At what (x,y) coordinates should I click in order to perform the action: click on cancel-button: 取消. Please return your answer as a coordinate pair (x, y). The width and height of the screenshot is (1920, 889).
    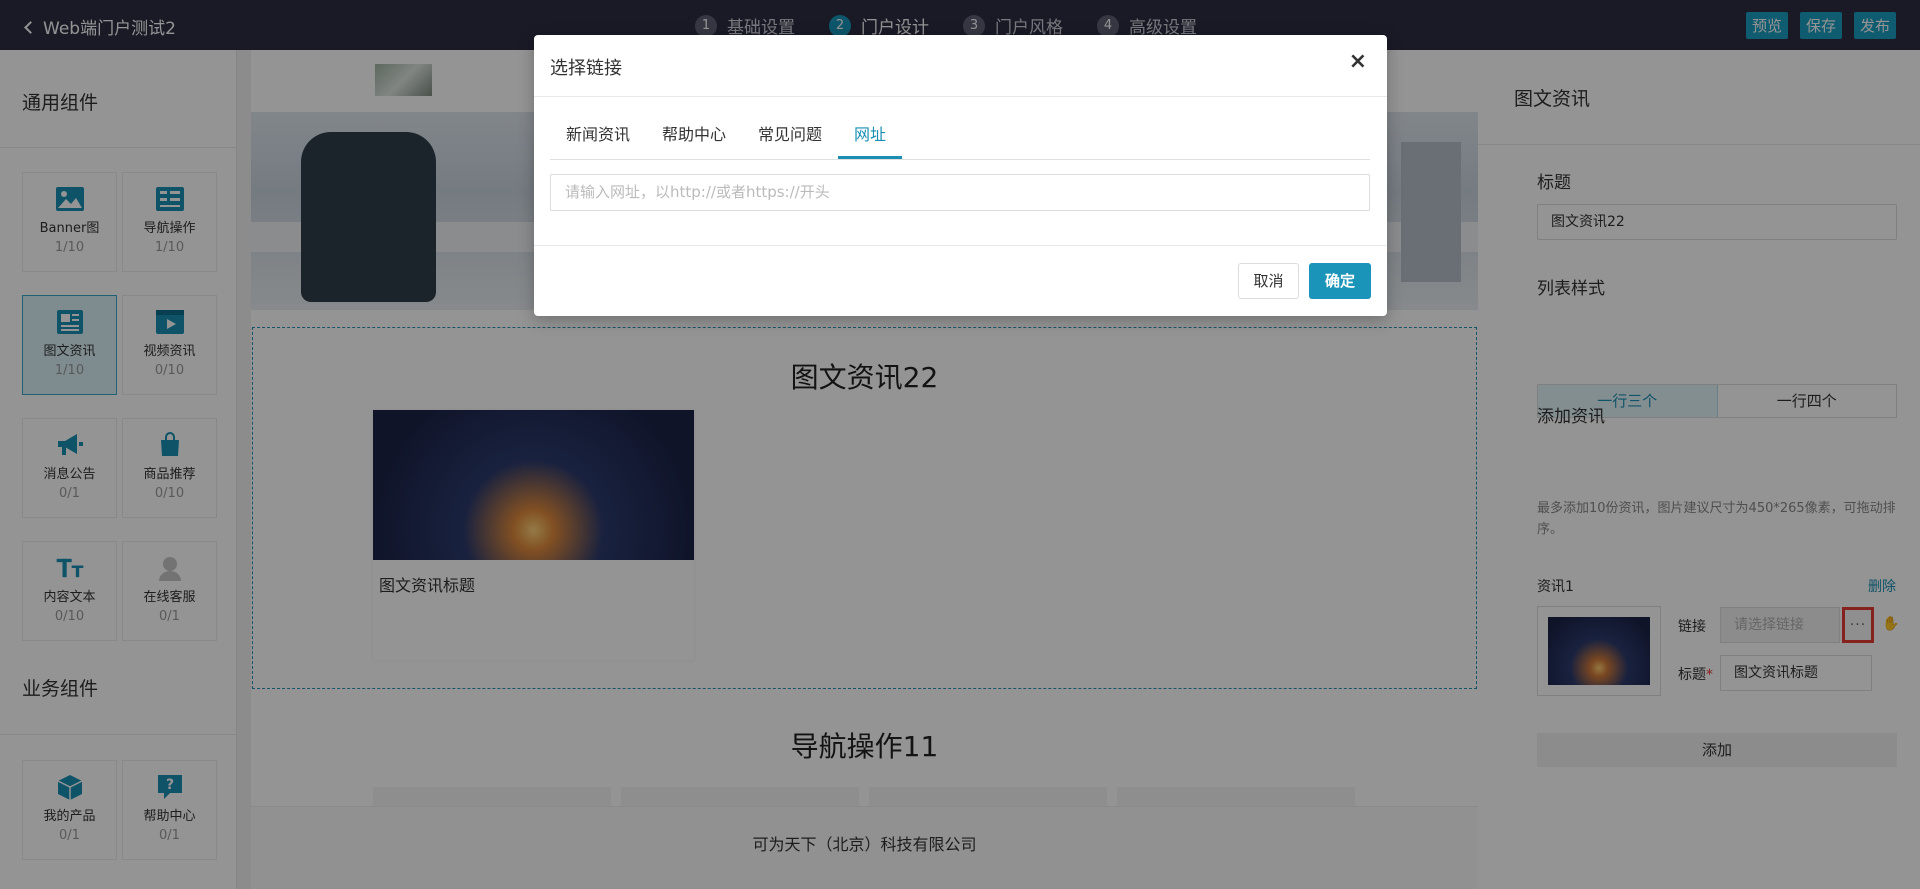
    Looking at the image, I should click on (1268, 281).